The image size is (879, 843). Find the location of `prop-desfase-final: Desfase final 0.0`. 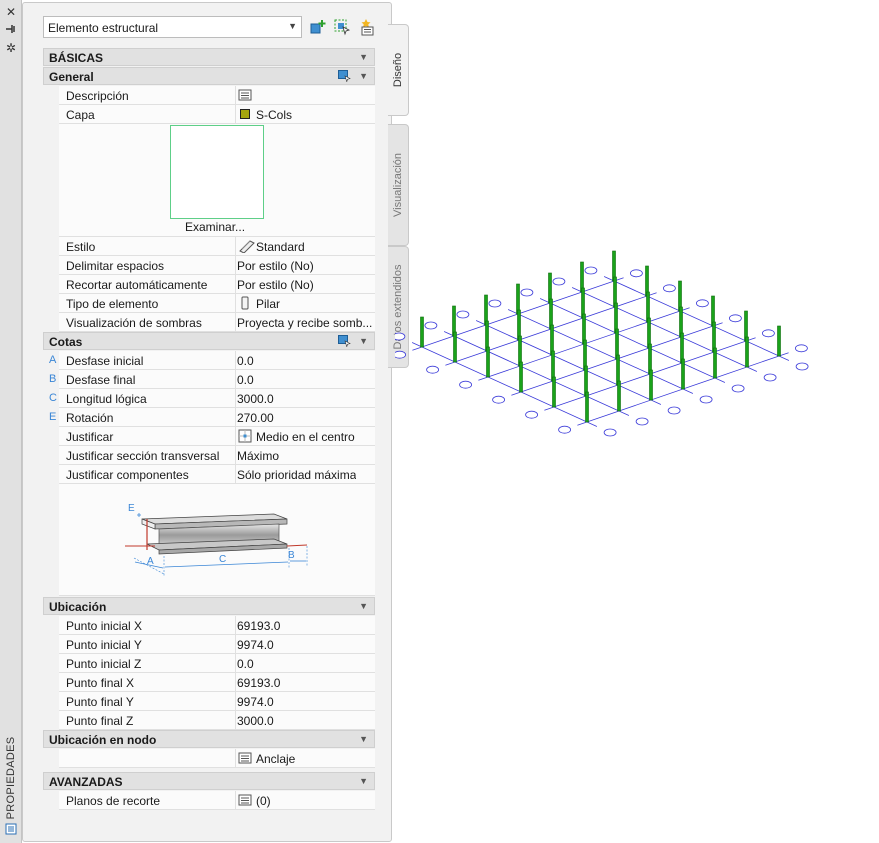

prop-desfase-final: Desfase final 0.0 is located at coordinates (217, 379).